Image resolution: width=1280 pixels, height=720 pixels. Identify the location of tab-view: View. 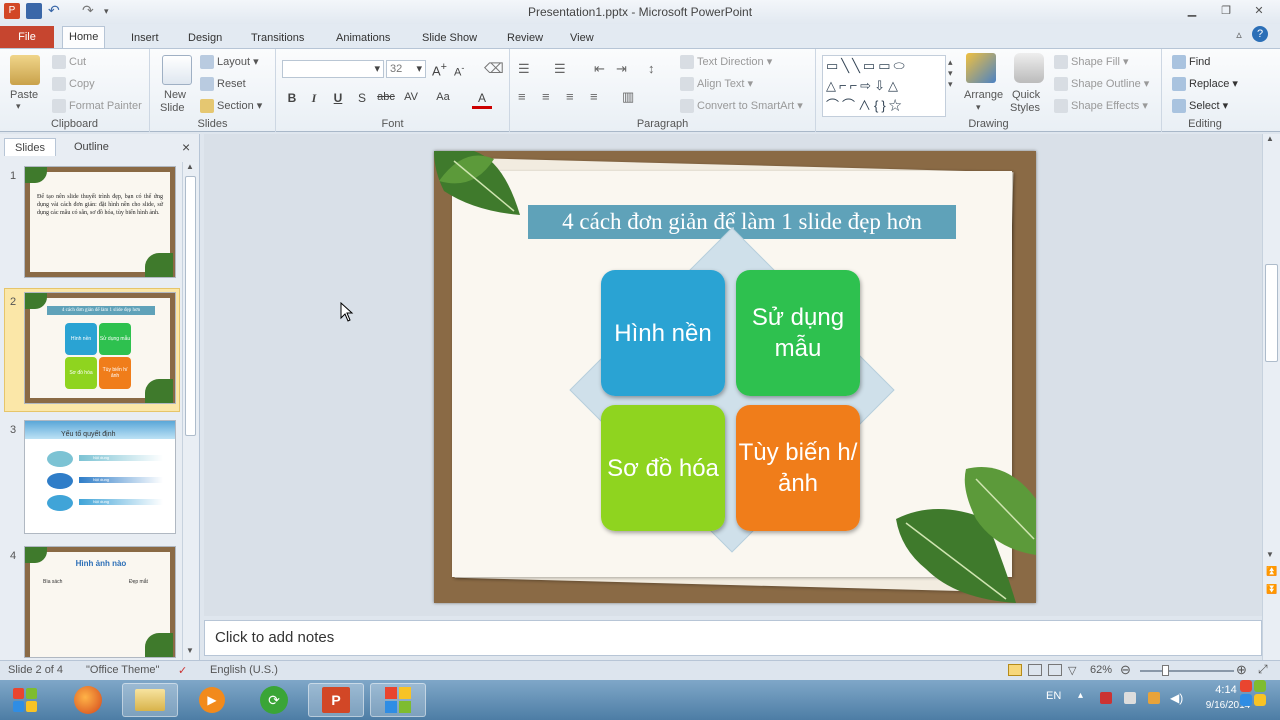
(582, 38).